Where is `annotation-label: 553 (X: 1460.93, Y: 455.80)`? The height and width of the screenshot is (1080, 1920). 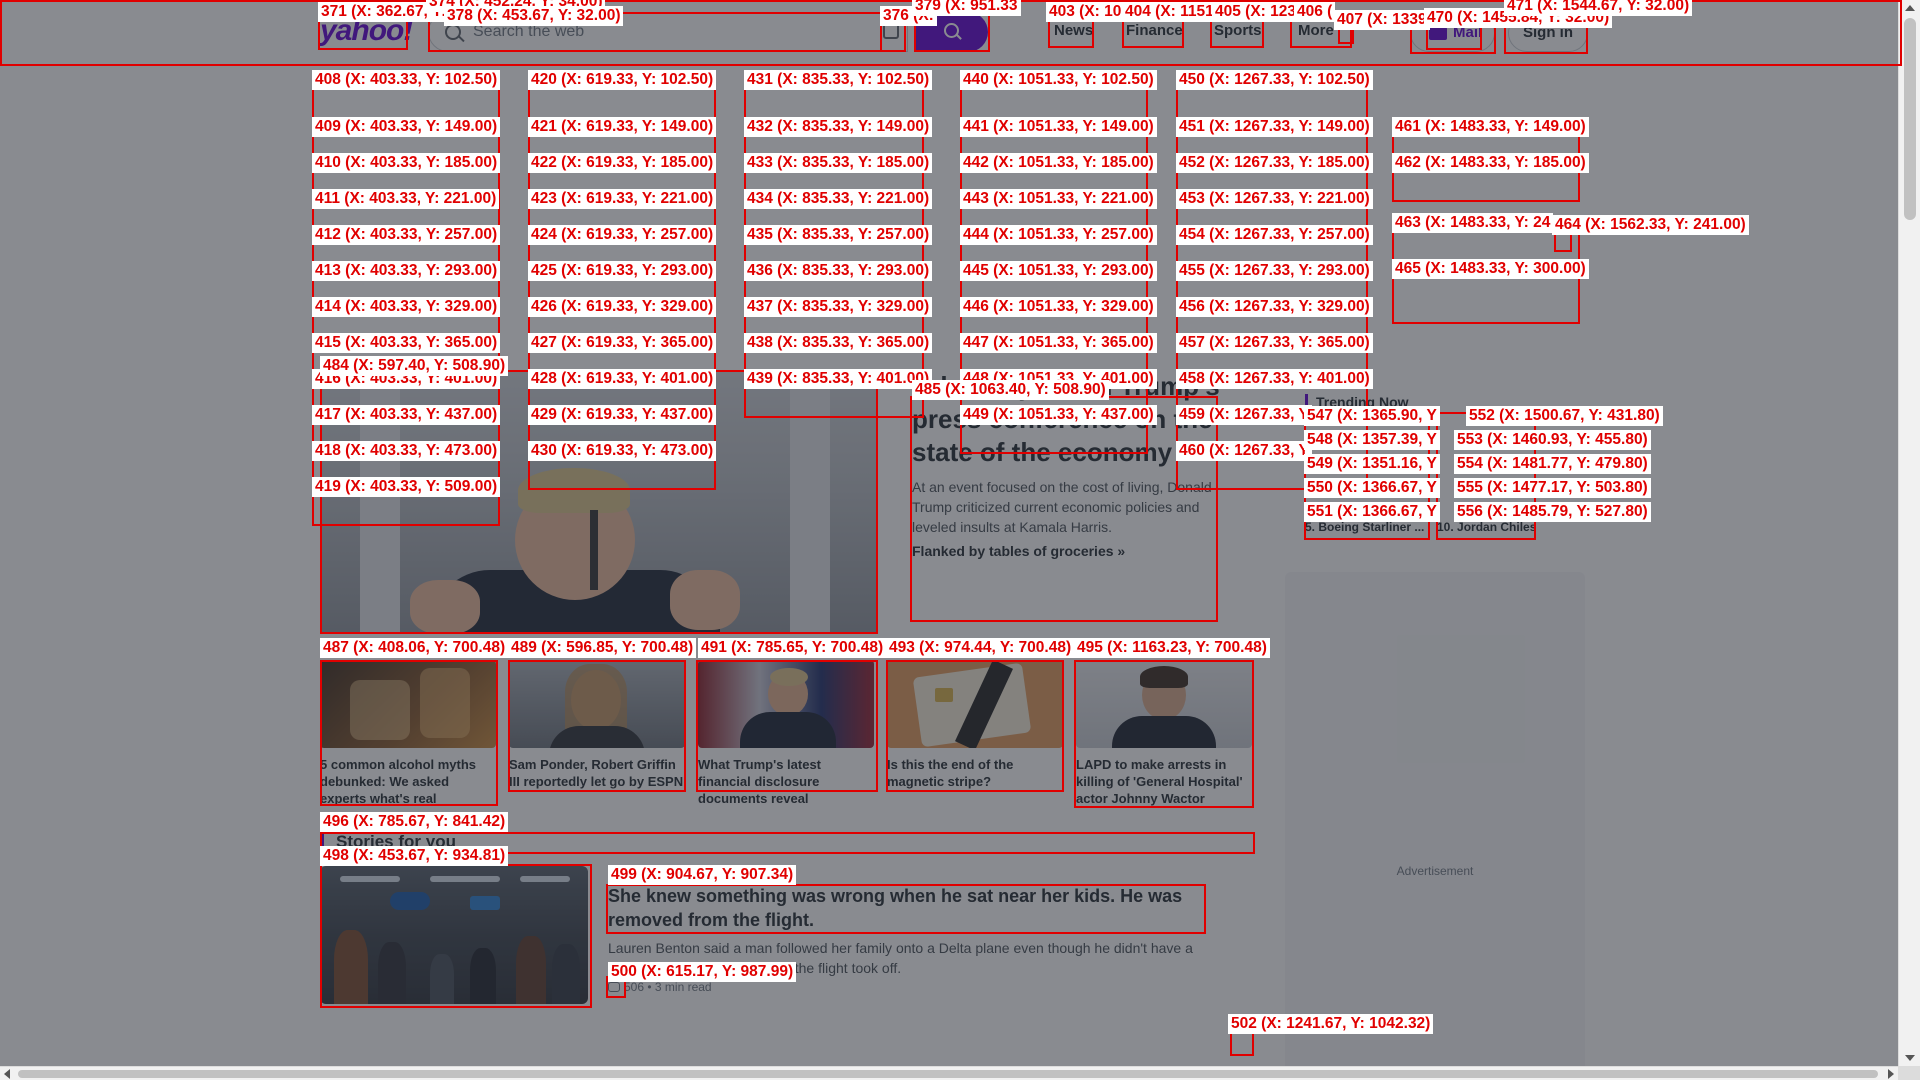
annotation-label: 553 (X: 1460.93, Y: 455.80) is located at coordinates (1552, 440).